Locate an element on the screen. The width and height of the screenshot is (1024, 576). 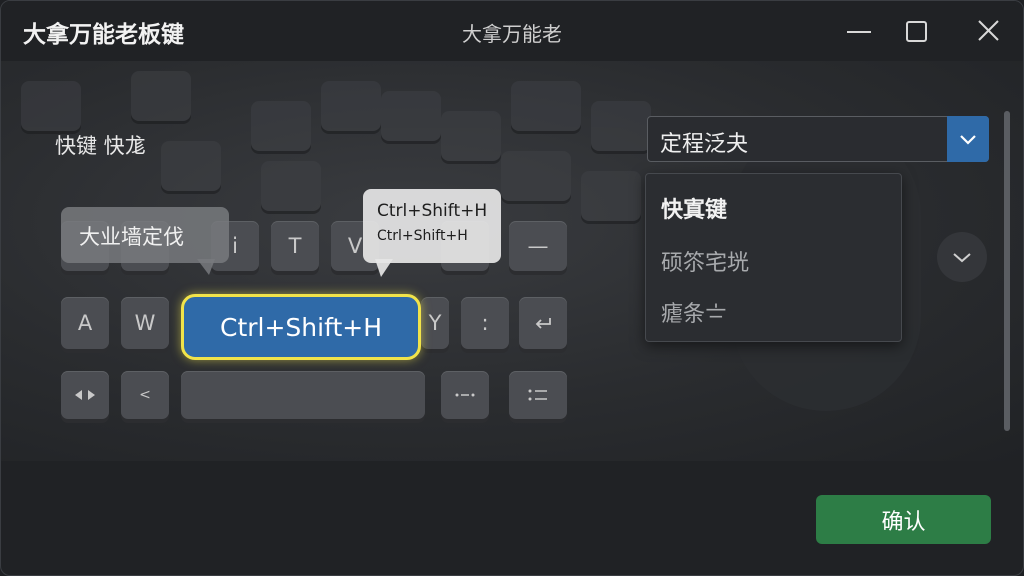
scrollbar-thumb is located at coordinates (1007, 271).